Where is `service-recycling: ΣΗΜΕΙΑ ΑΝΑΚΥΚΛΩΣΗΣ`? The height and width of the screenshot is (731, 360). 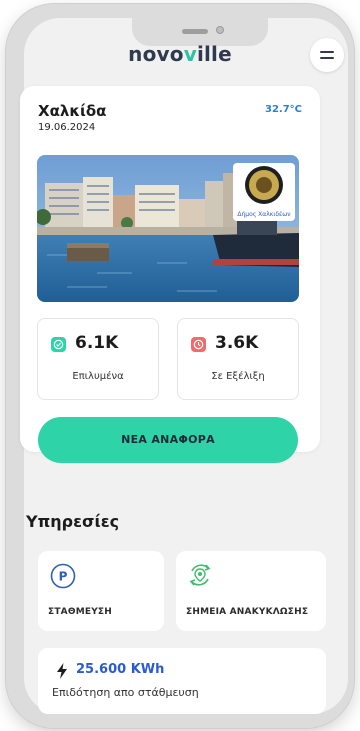
service-recycling: ΣΗΜΕΙΑ ΑΝΑΚΥΚΛΩΣΗΣ is located at coordinates (251, 591).